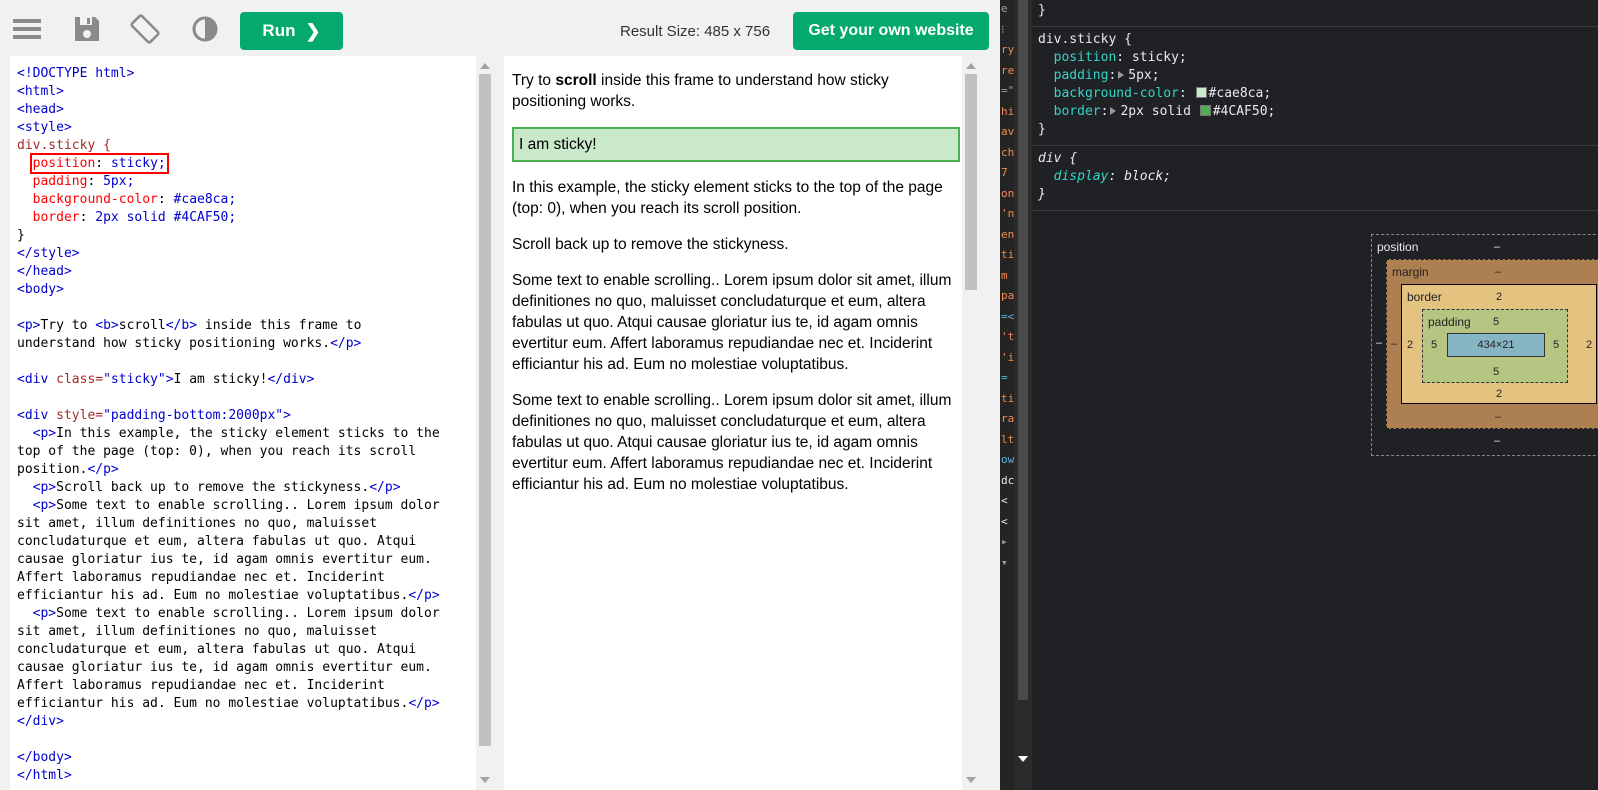 The image size is (1598, 790). I want to click on rule-selector: div.sticky {, so click(1315, 40).